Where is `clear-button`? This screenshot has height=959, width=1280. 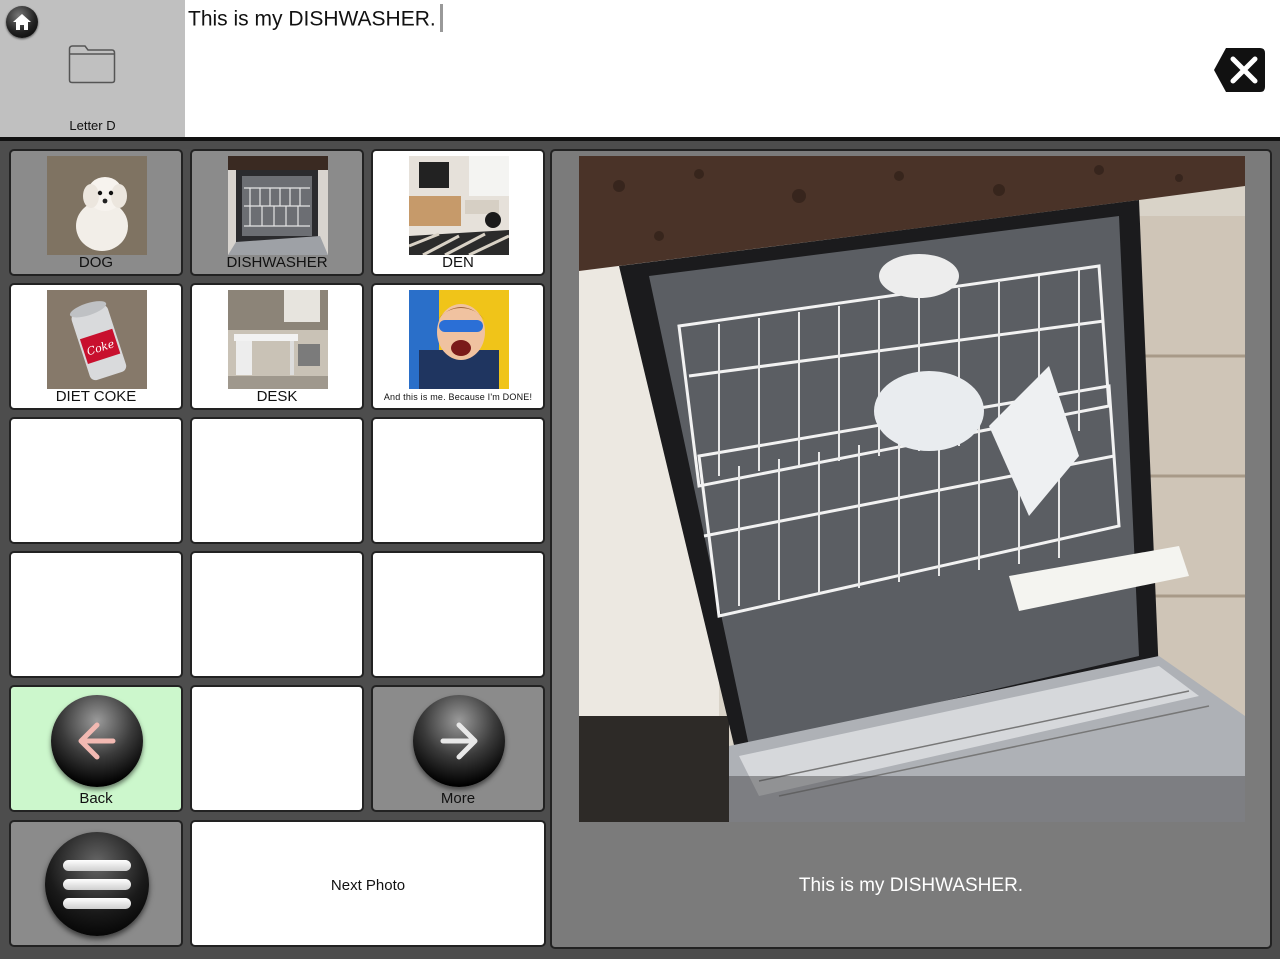
clear-button is located at coordinates (1239, 70).